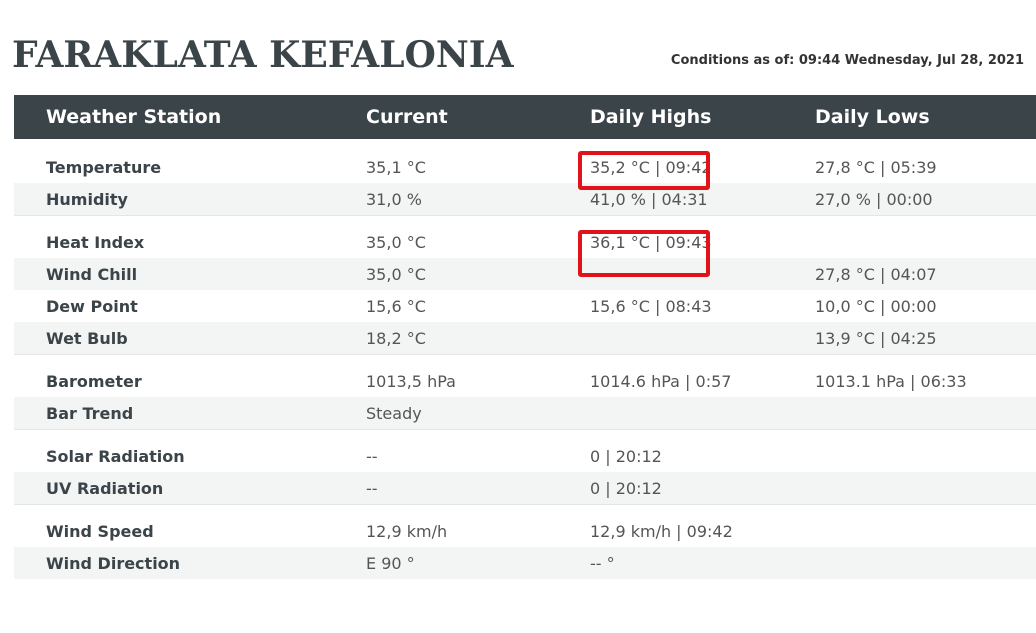 This screenshot has width=1036, height=633. I want to click on current-value: 1013,5 hPa, so click(411, 381).